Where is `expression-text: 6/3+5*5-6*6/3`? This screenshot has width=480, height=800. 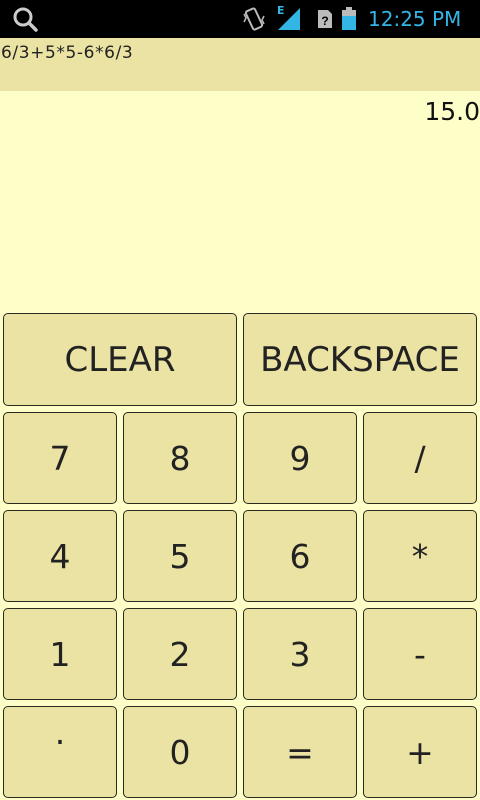 expression-text: 6/3+5*5-6*6/3 is located at coordinates (67, 53).